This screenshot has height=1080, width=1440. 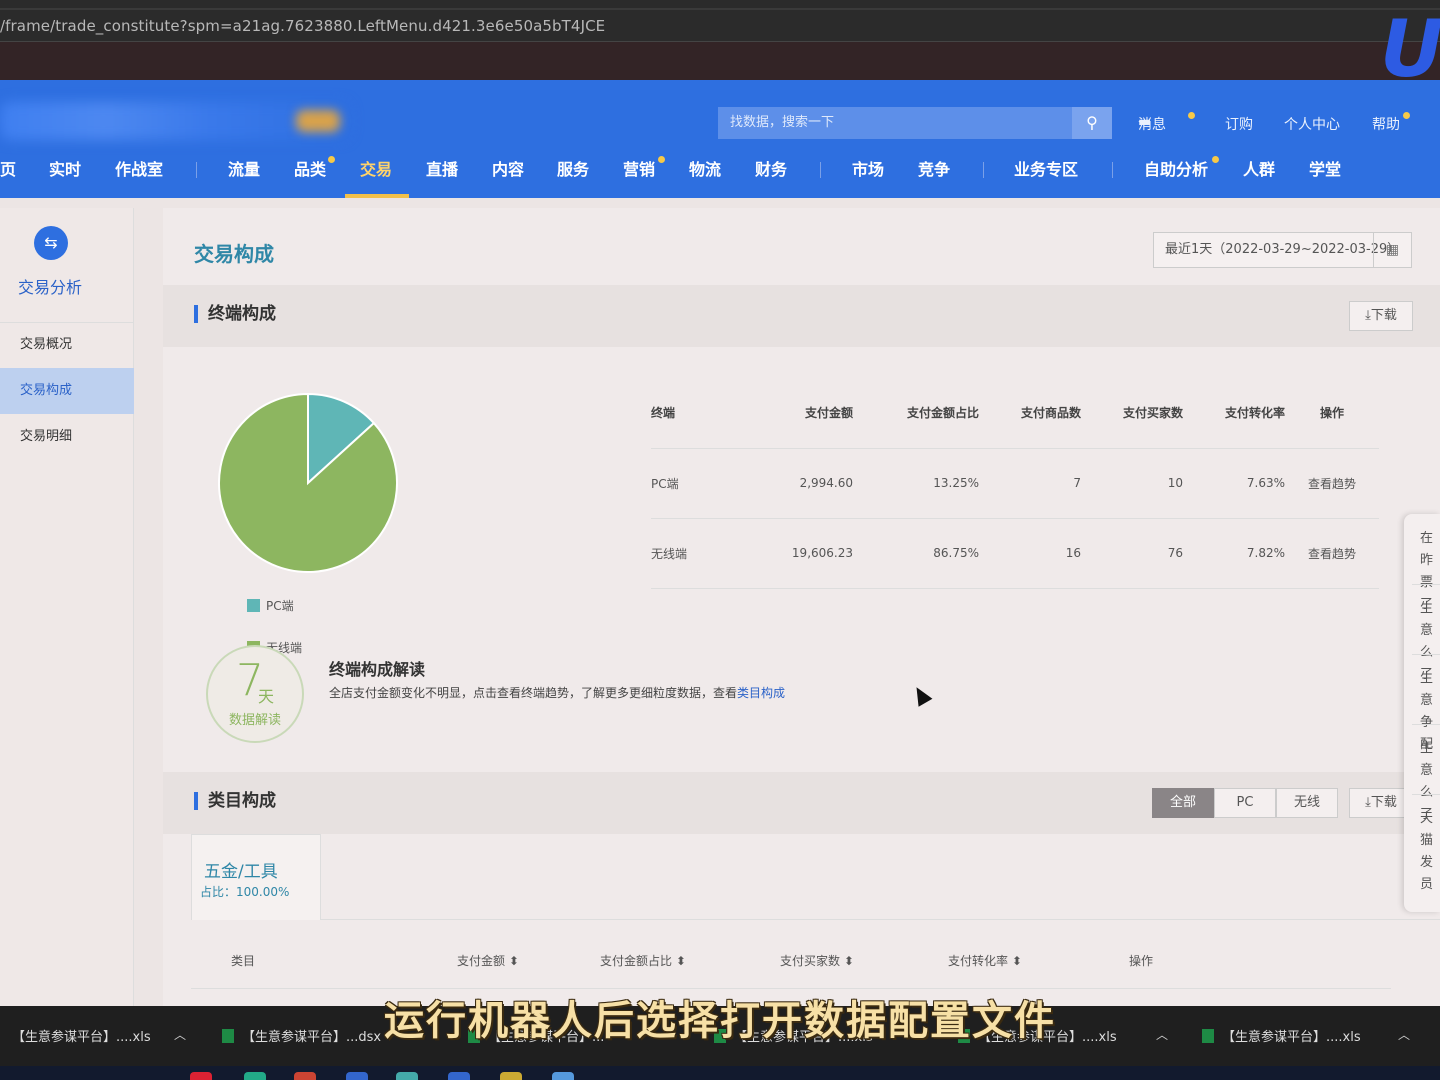 I want to click on help-link: 帮助, so click(x=1386, y=124).